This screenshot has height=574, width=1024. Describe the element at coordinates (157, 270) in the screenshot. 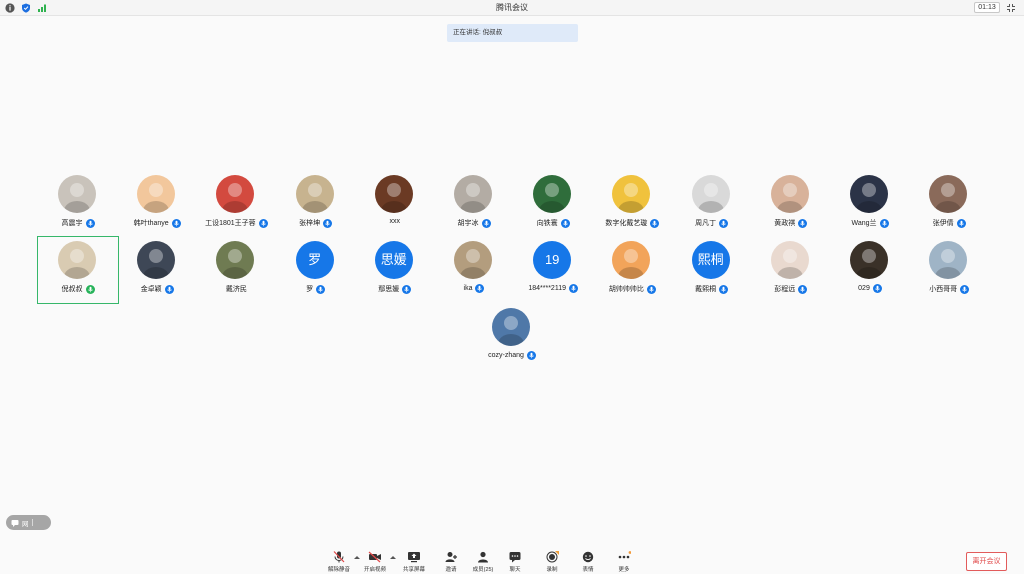

I see `participant-tile: 金卓颖` at that location.